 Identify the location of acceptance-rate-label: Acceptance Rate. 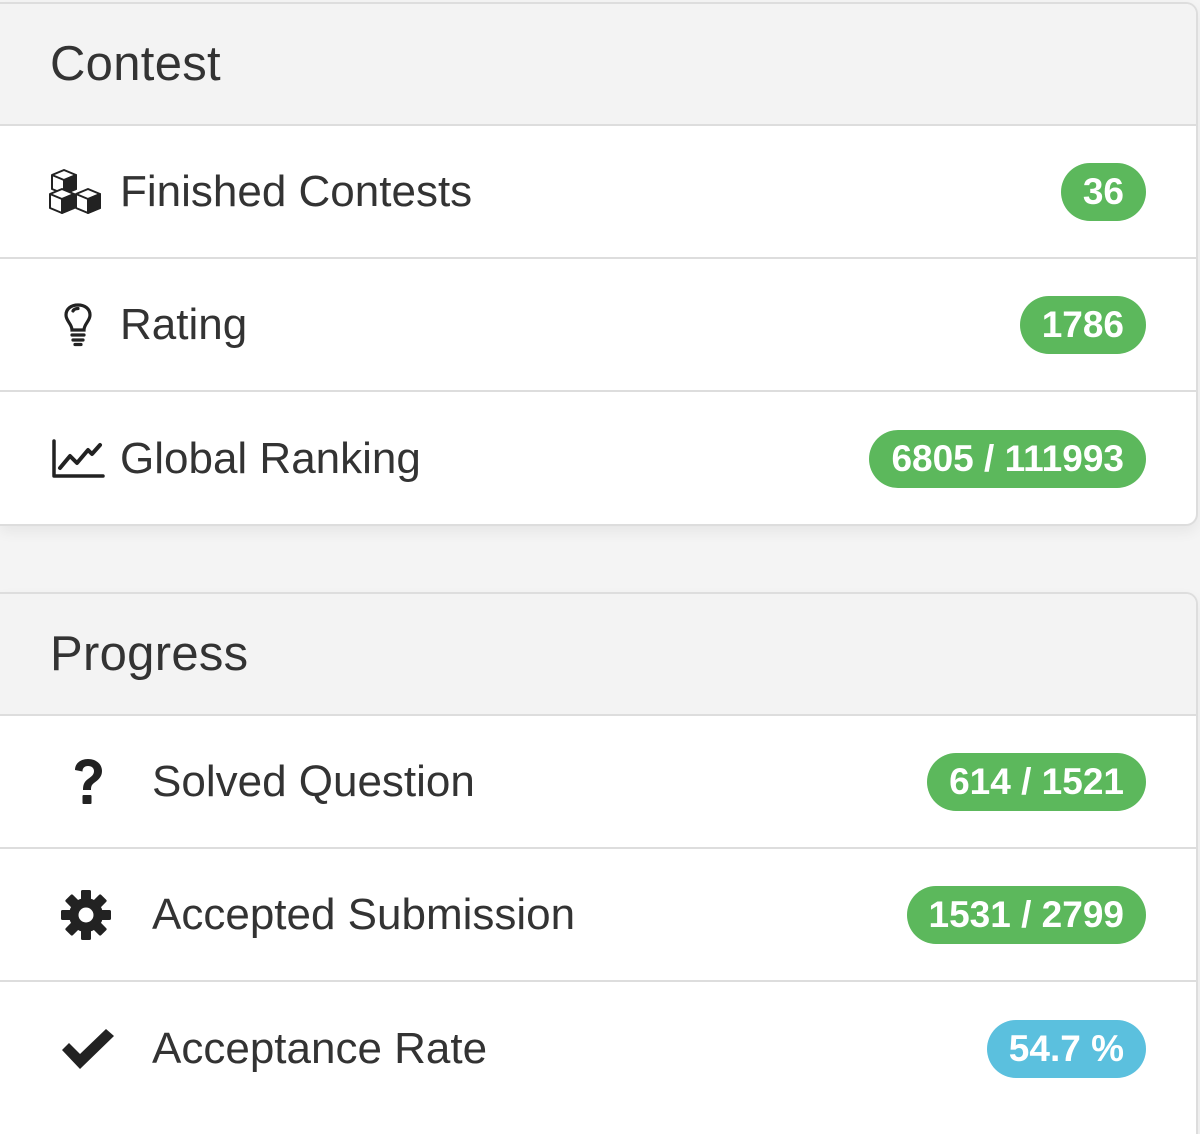
(320, 1048).